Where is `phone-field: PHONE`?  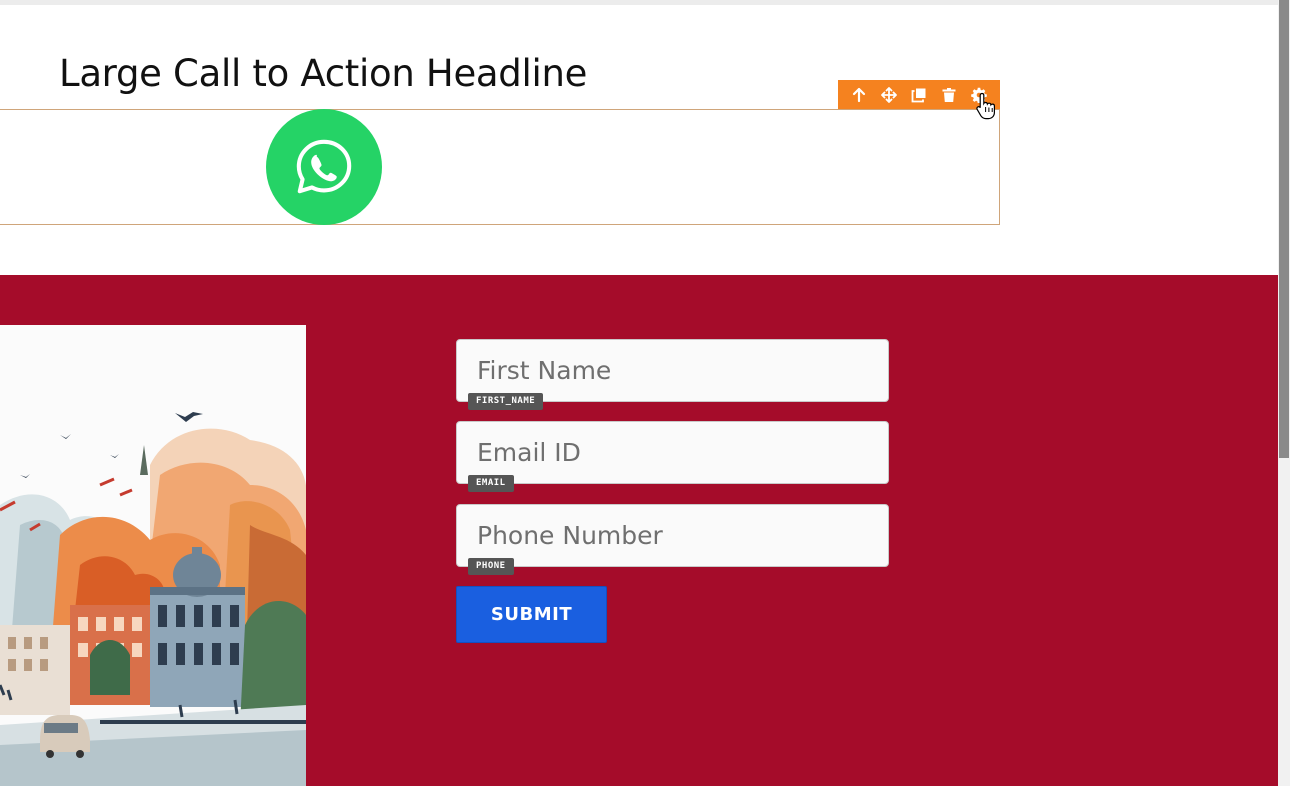 phone-field: PHONE is located at coordinates (672, 539).